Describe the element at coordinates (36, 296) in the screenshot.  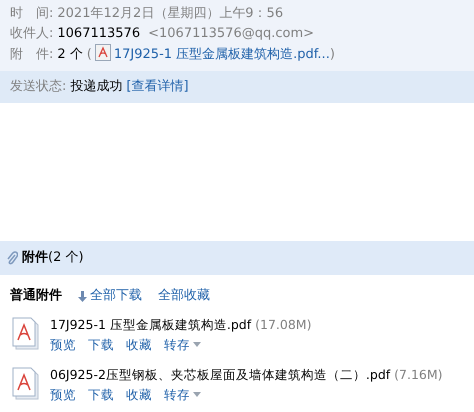
I see `attachment-type-label: 普通附件` at that location.